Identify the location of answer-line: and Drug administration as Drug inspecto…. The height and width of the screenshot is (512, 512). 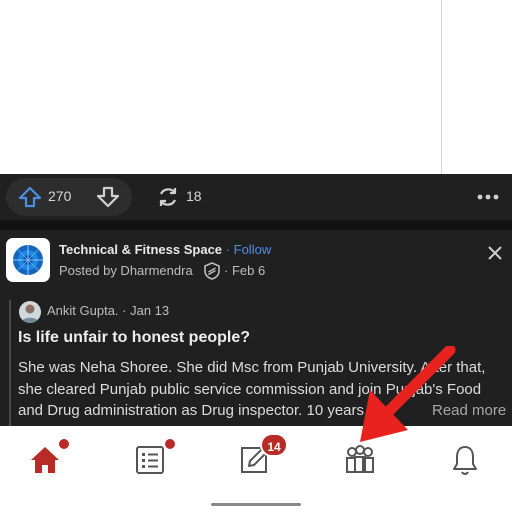
(205, 410).